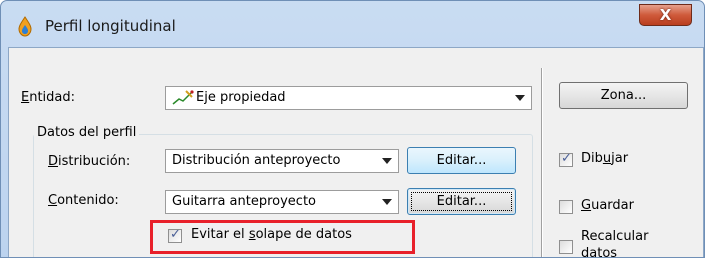 Image resolution: width=705 pixels, height=258 pixels. I want to click on window-title: Perfil longitudinal, so click(110, 26).